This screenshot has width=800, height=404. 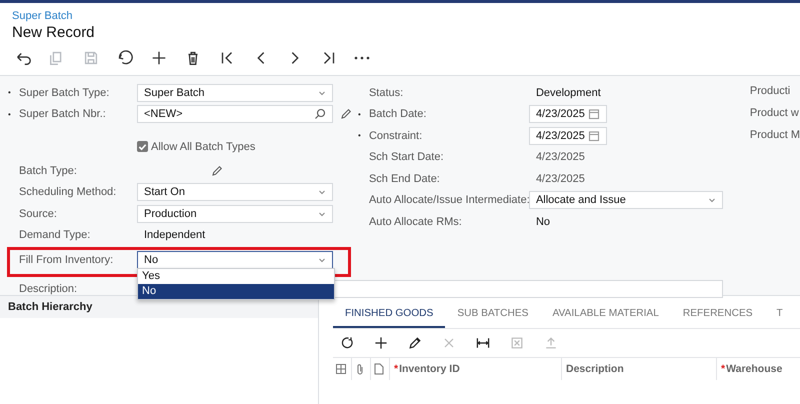 What do you see at coordinates (235, 93) in the screenshot?
I see `dropdown-field: Super Batch` at bounding box center [235, 93].